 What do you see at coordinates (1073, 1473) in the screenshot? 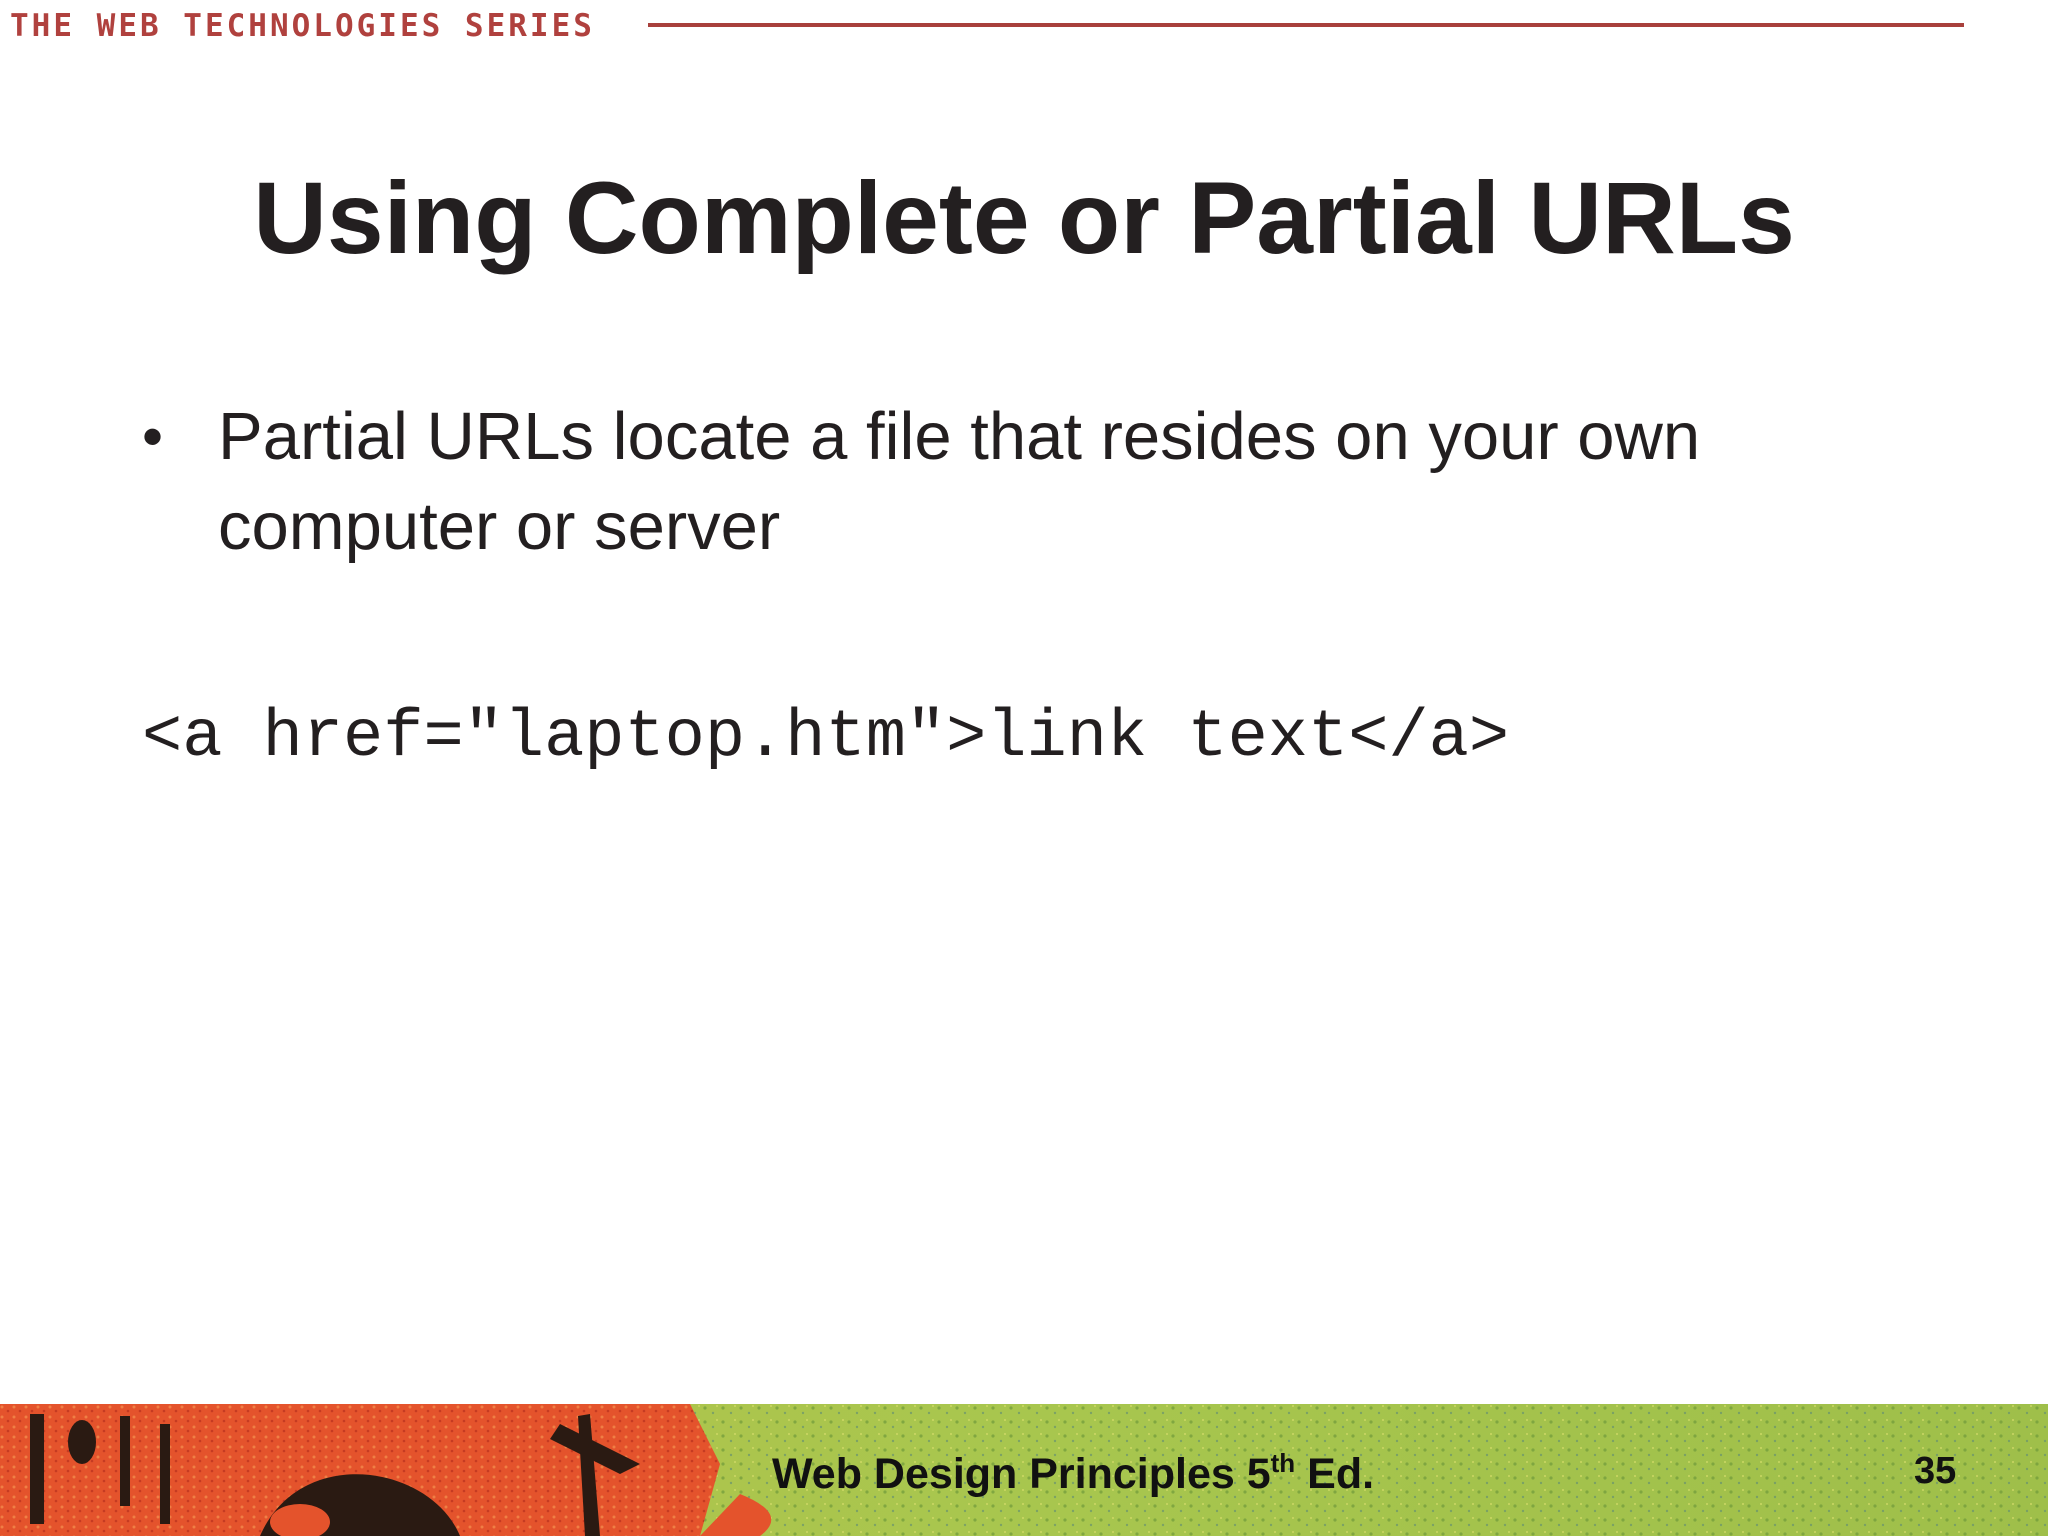
I see `footer-book-title: Web Design Principles 5th Ed.` at bounding box center [1073, 1473].